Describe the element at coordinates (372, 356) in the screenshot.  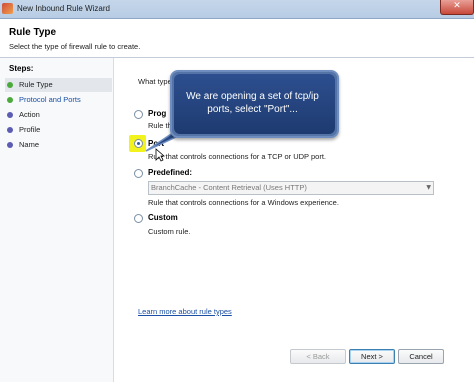
I see `next-button: Next >` at that location.